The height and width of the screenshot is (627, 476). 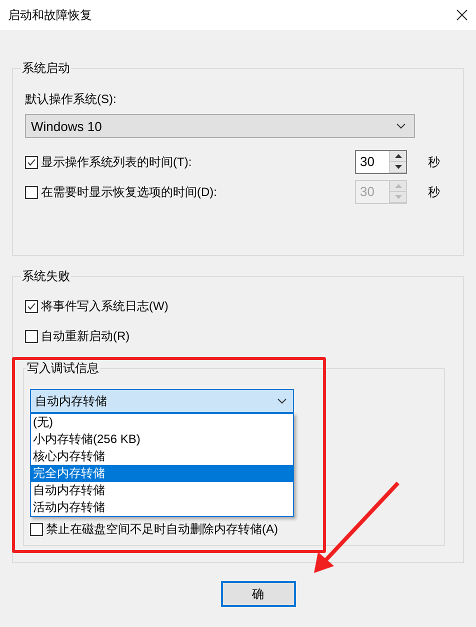 What do you see at coordinates (220, 126) in the screenshot?
I see `os-dropdown: Windows 10` at bounding box center [220, 126].